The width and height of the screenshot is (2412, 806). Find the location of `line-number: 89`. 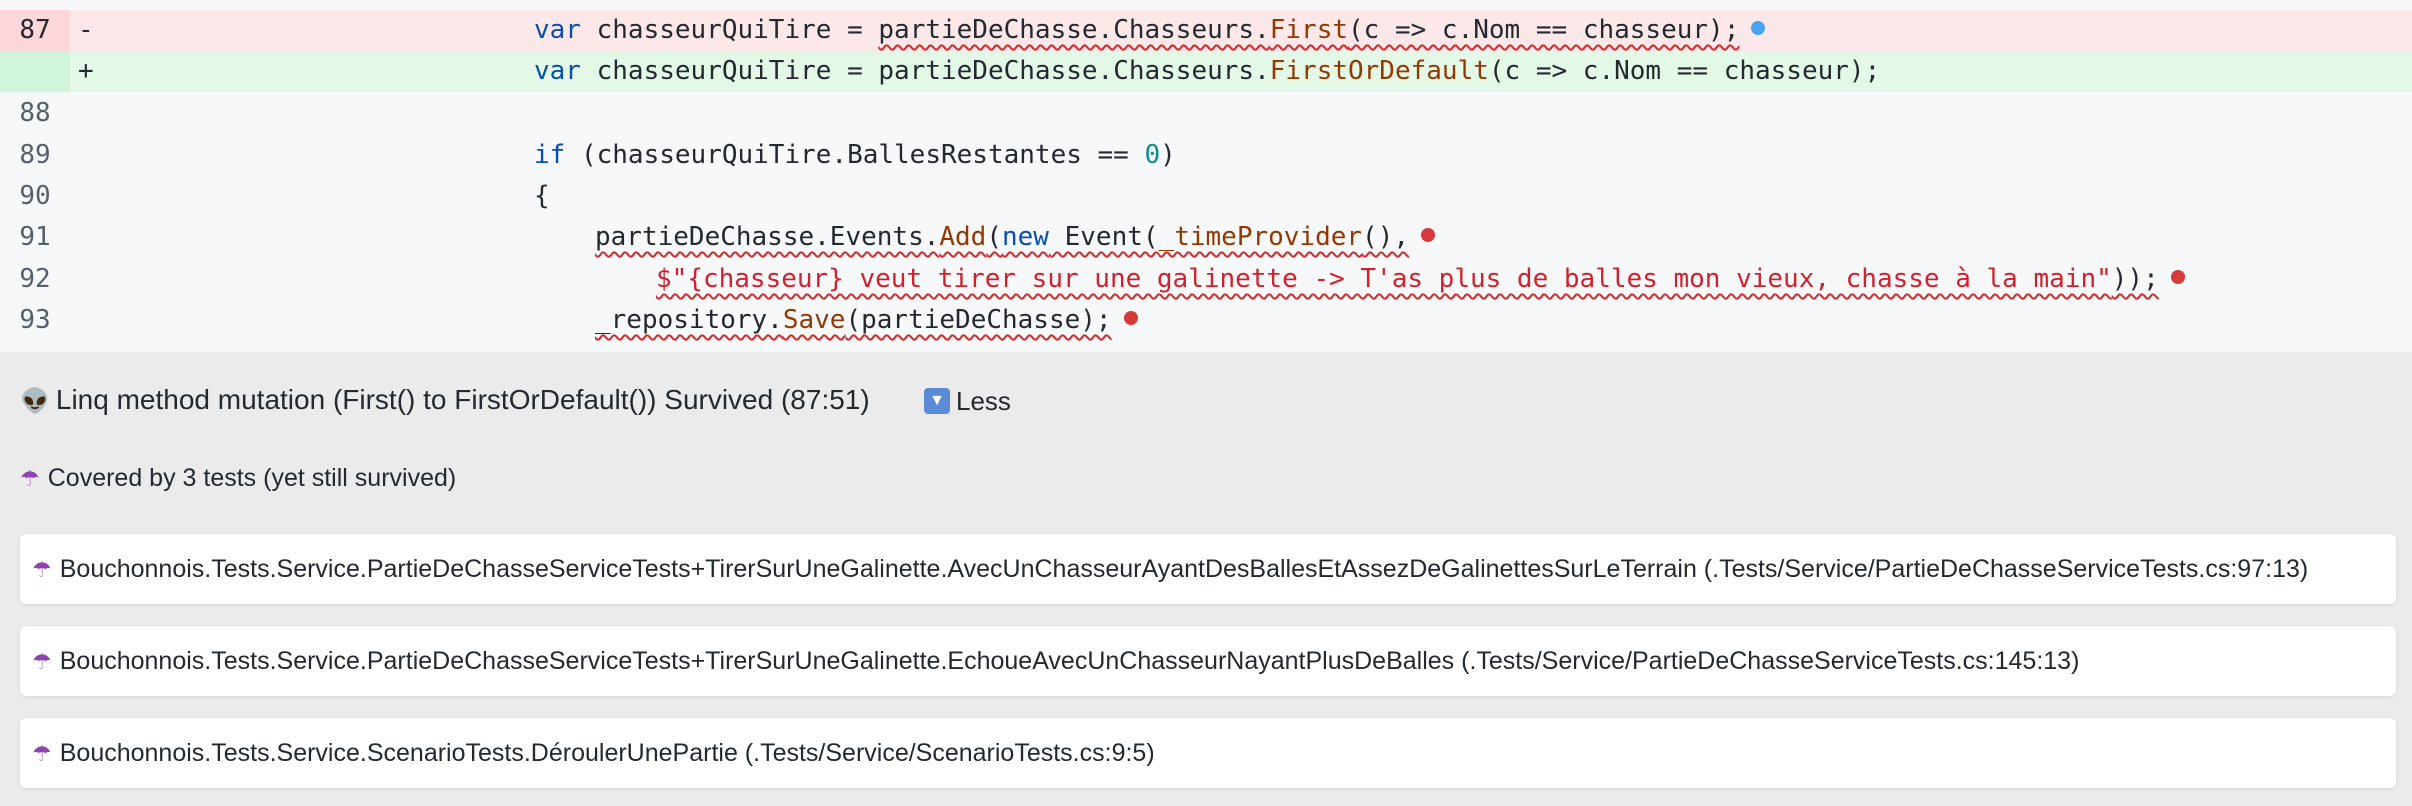

line-number: 89 is located at coordinates (35, 155).